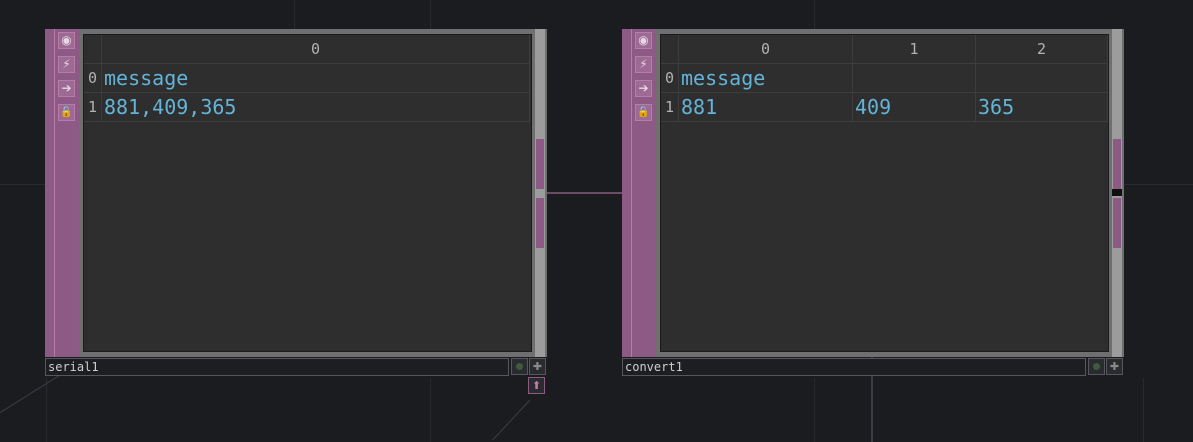  I want to click on table-cell: 409, so click(914, 107).